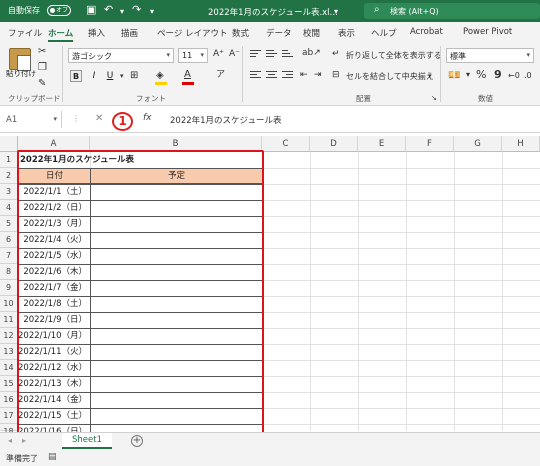  I want to click on sheet-tab: Sheet1, so click(87, 441).